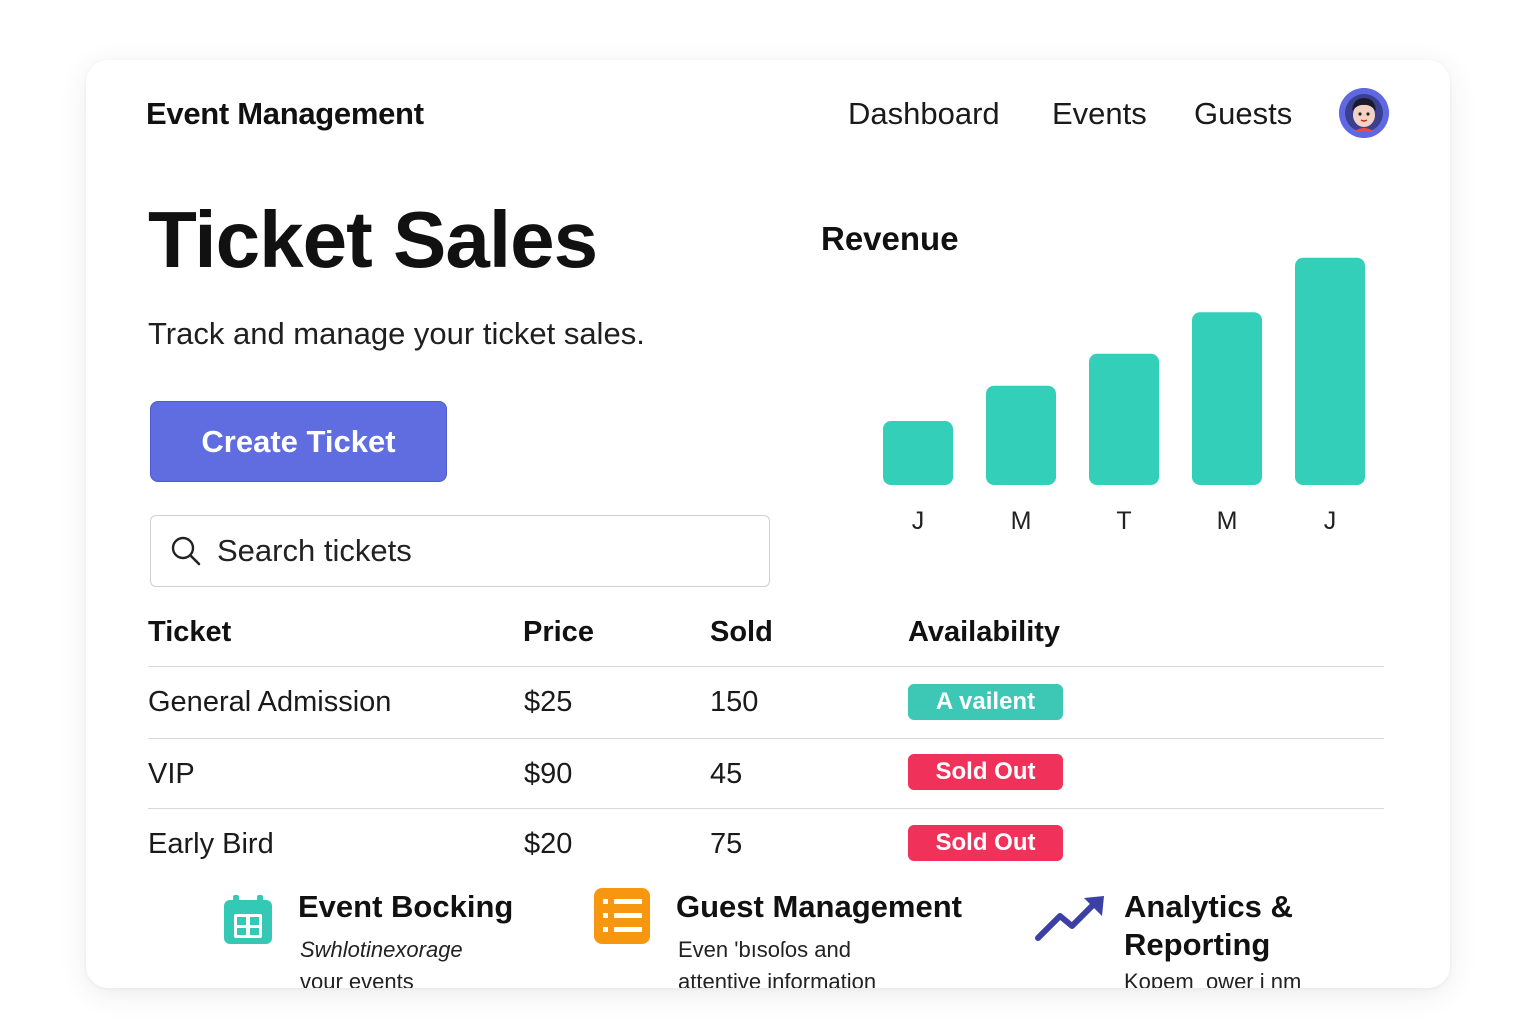 This screenshot has width=1536, height=1024. I want to click on feature-title-reporting: Reporting, so click(1197, 944).